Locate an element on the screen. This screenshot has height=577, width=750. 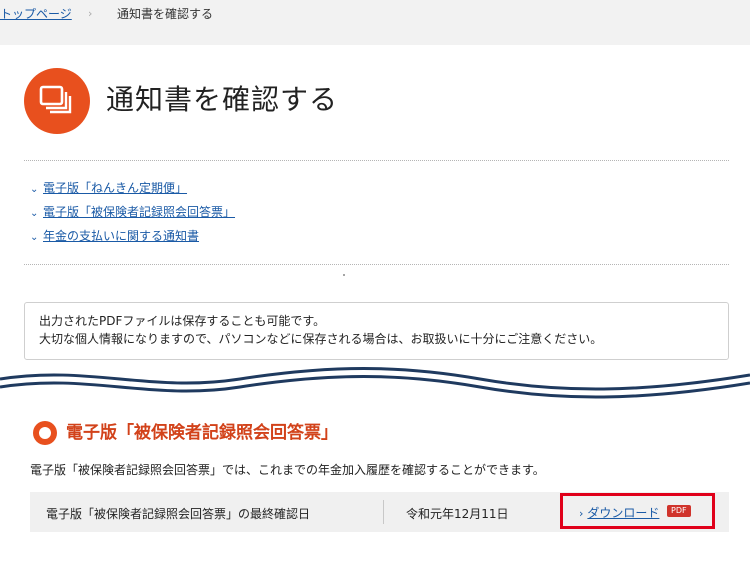
download-label: ダウンロード is located at coordinates (623, 513).